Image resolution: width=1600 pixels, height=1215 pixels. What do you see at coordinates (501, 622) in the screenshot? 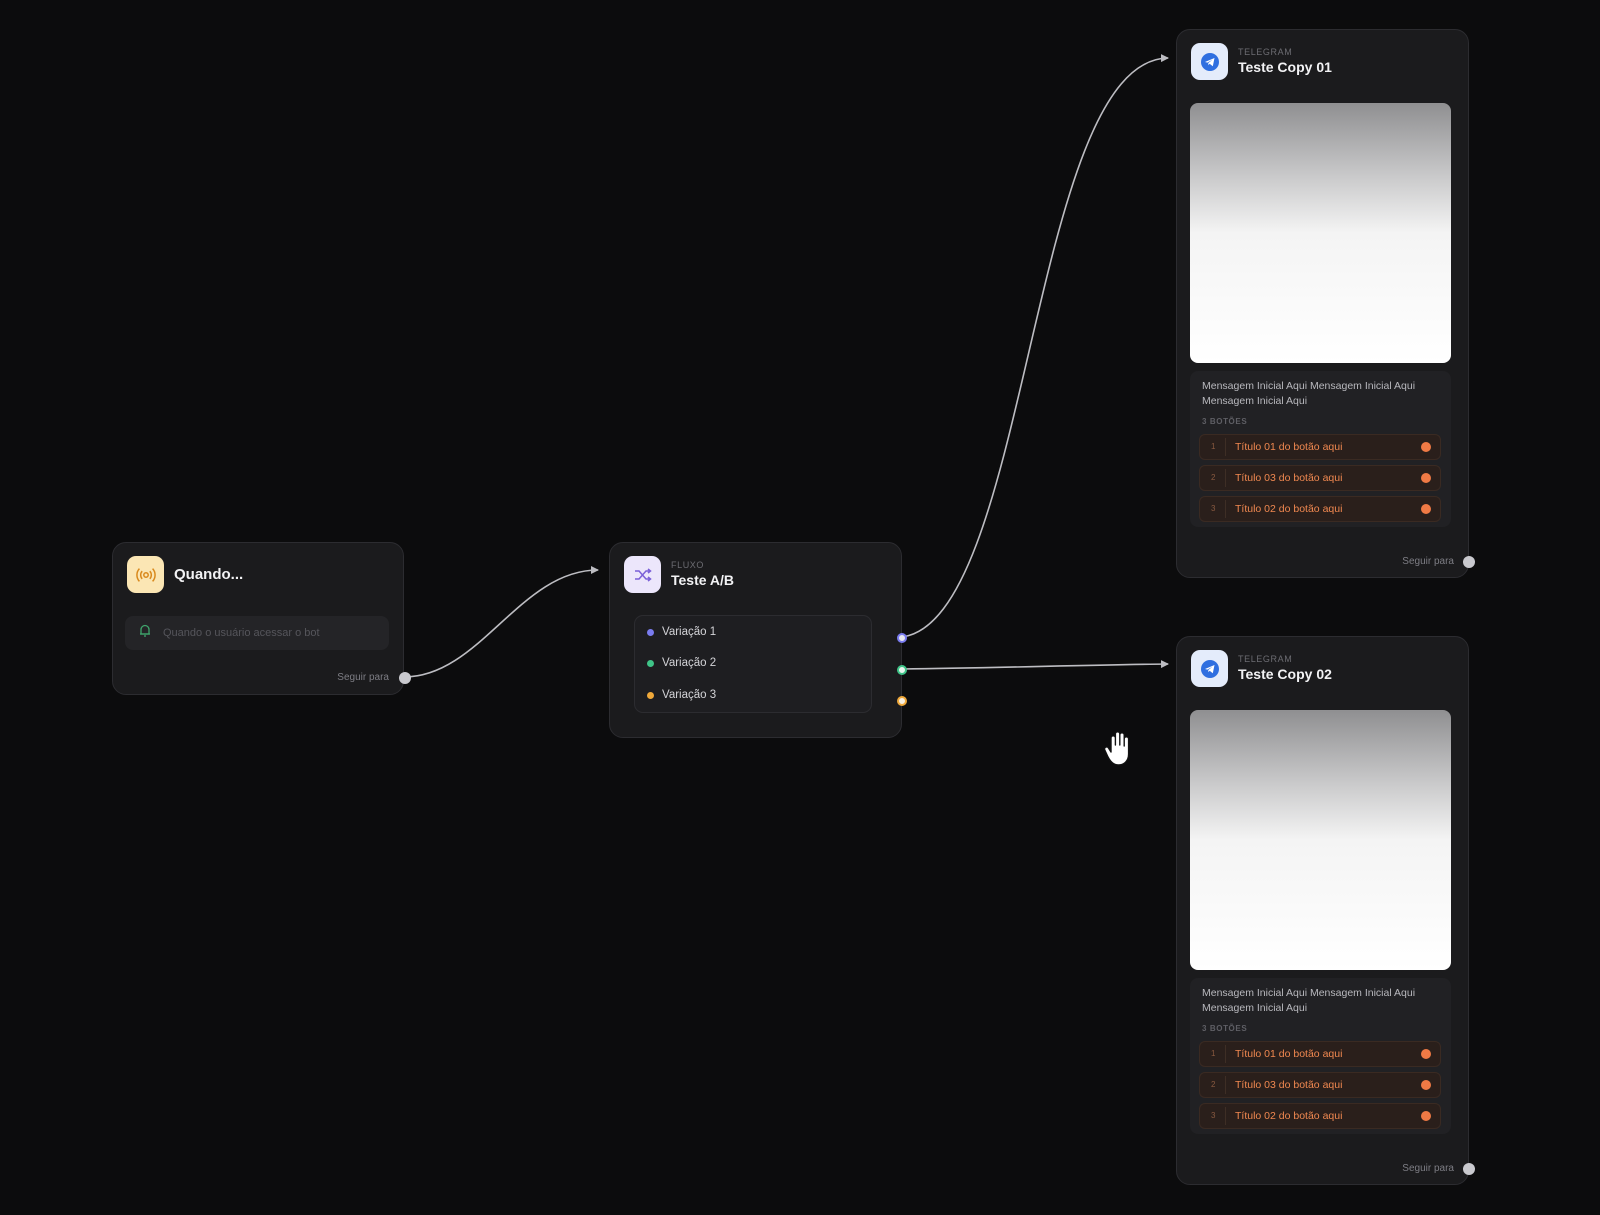
I see `edge-trigger-to-ab` at bounding box center [501, 622].